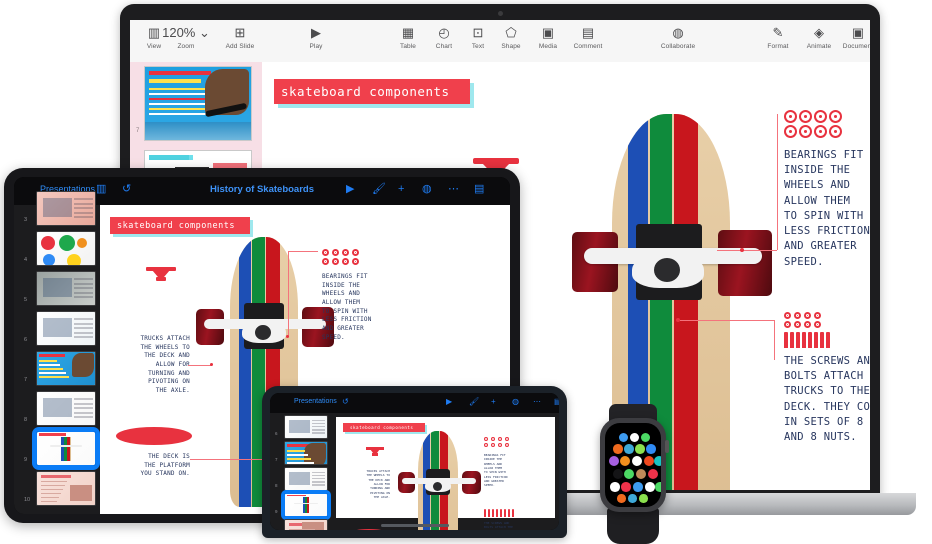 The image size is (932, 544). Describe the element at coordinates (588, 37) in the screenshot. I see `mac-toolbar-comment: ▤ Comment` at that location.